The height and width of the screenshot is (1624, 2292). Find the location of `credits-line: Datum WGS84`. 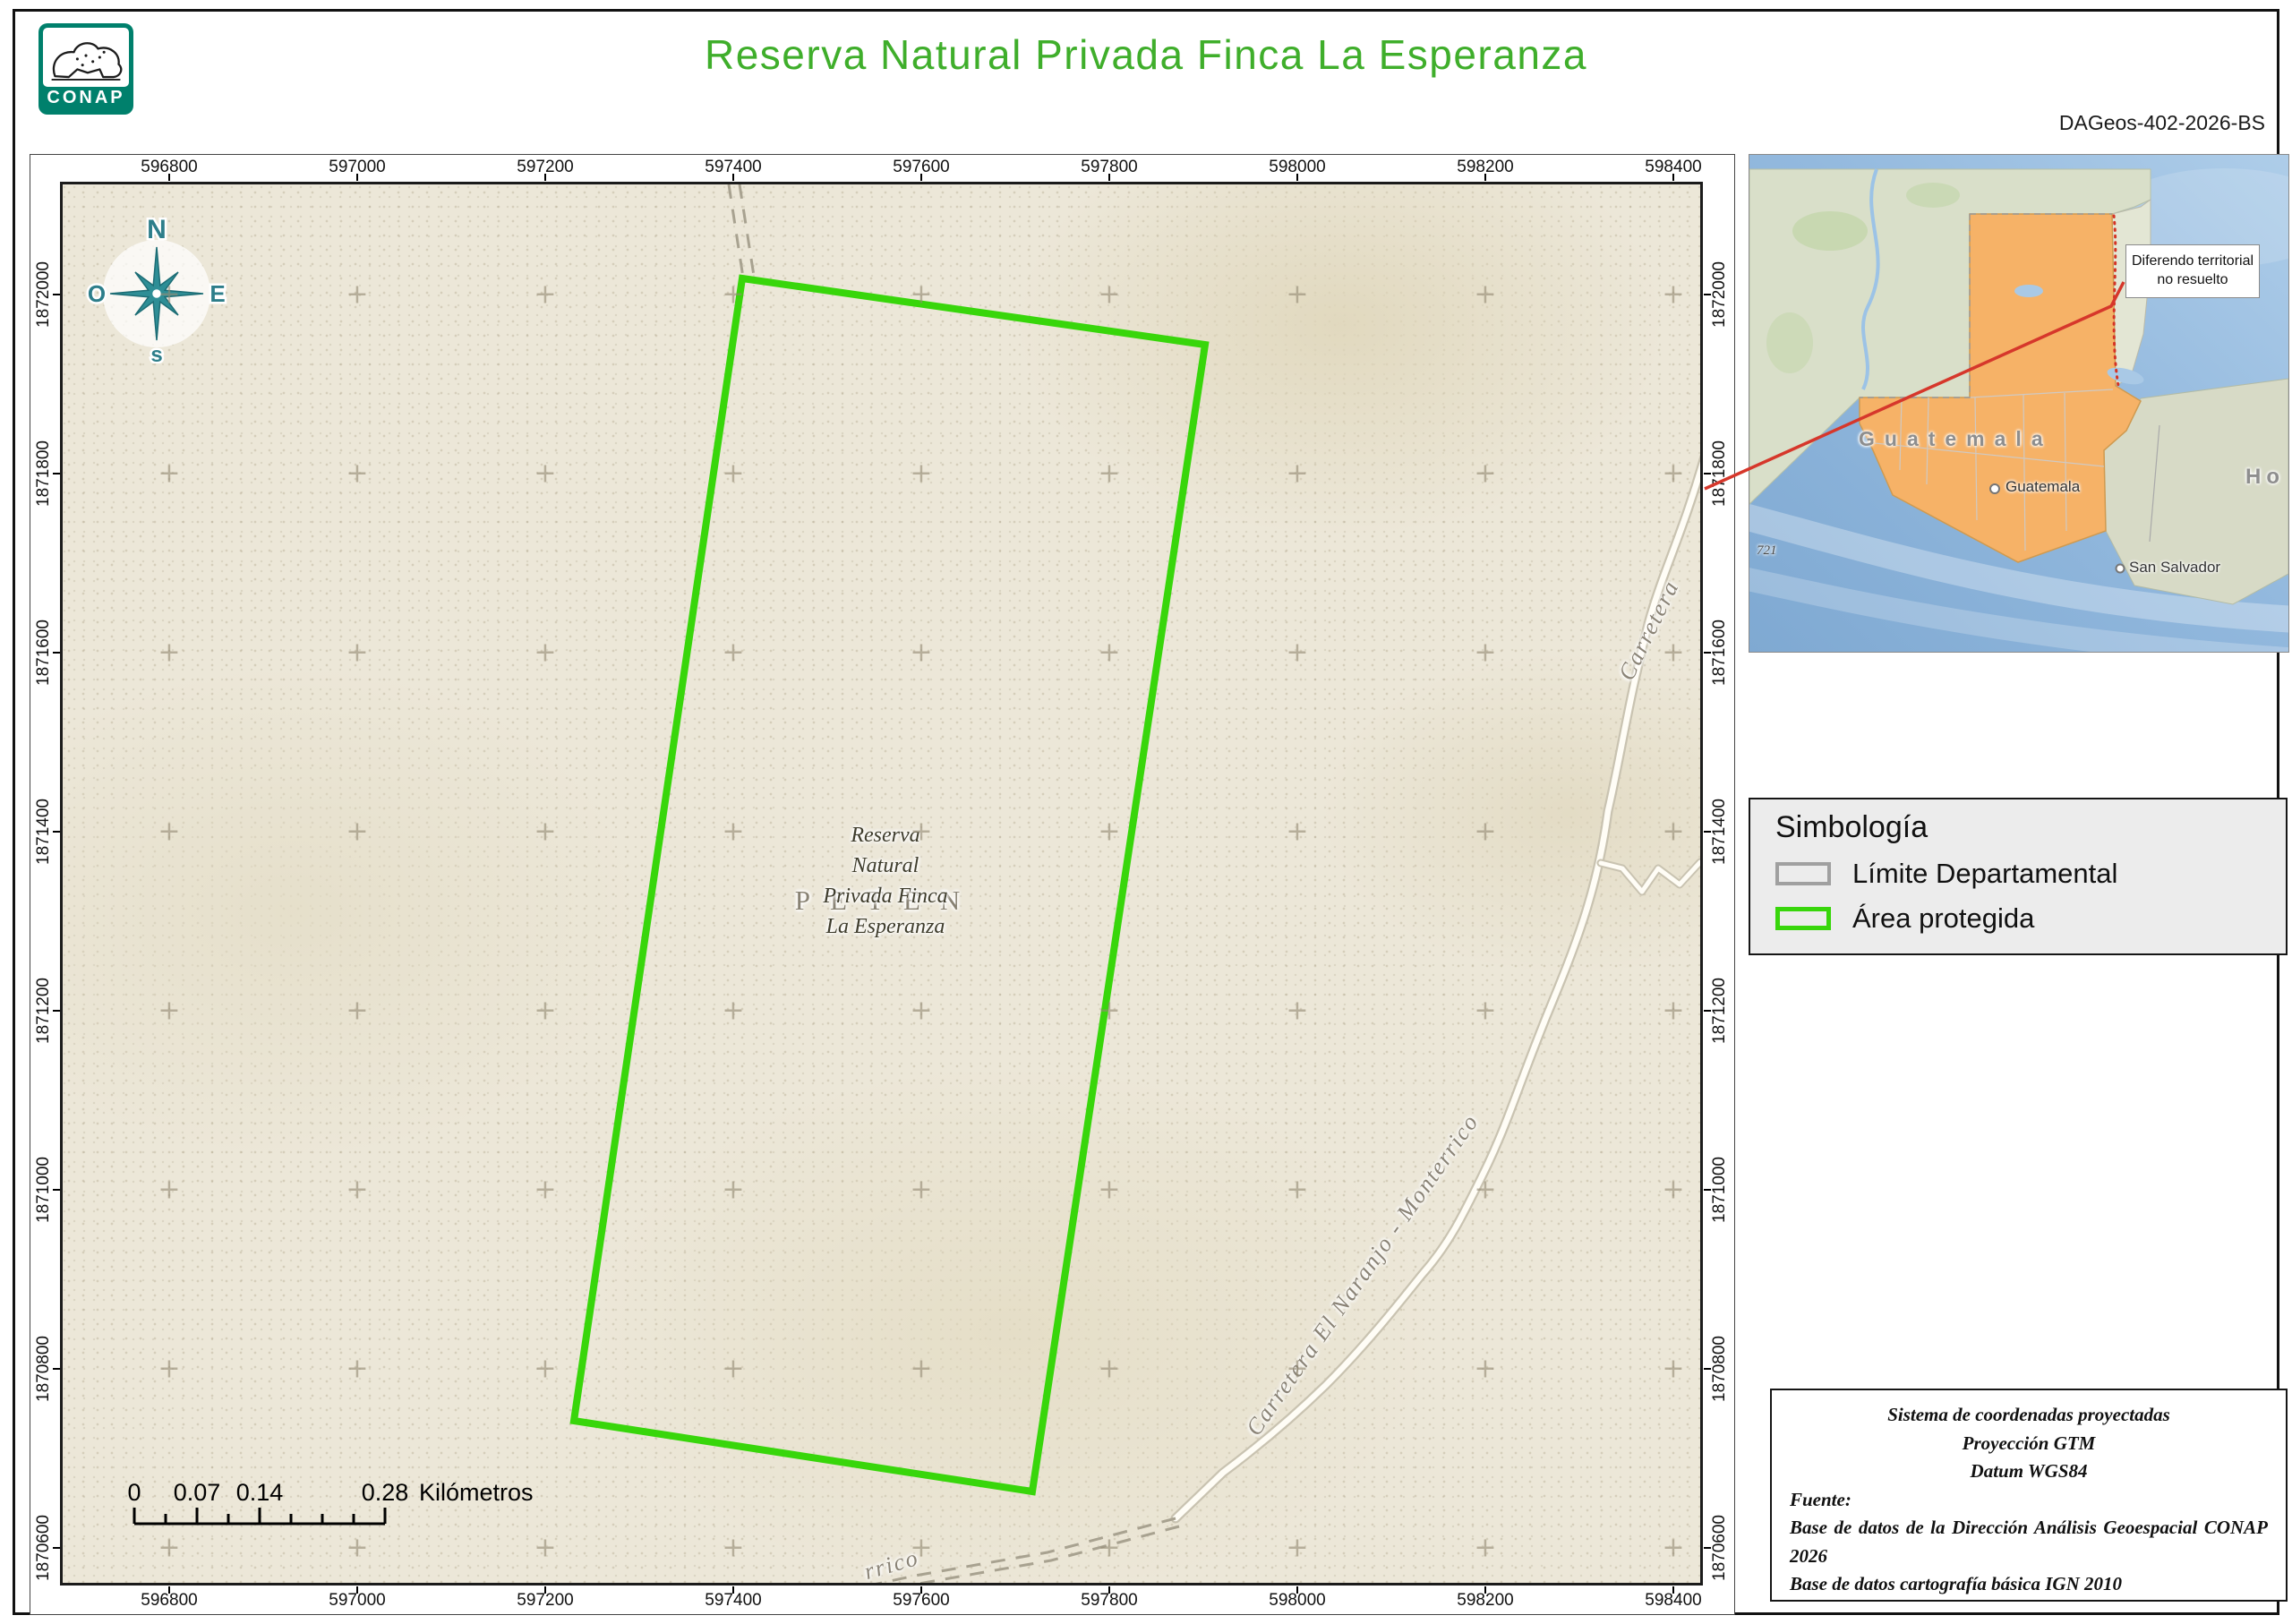

credits-line: Datum WGS84 is located at coordinates (2029, 1471).